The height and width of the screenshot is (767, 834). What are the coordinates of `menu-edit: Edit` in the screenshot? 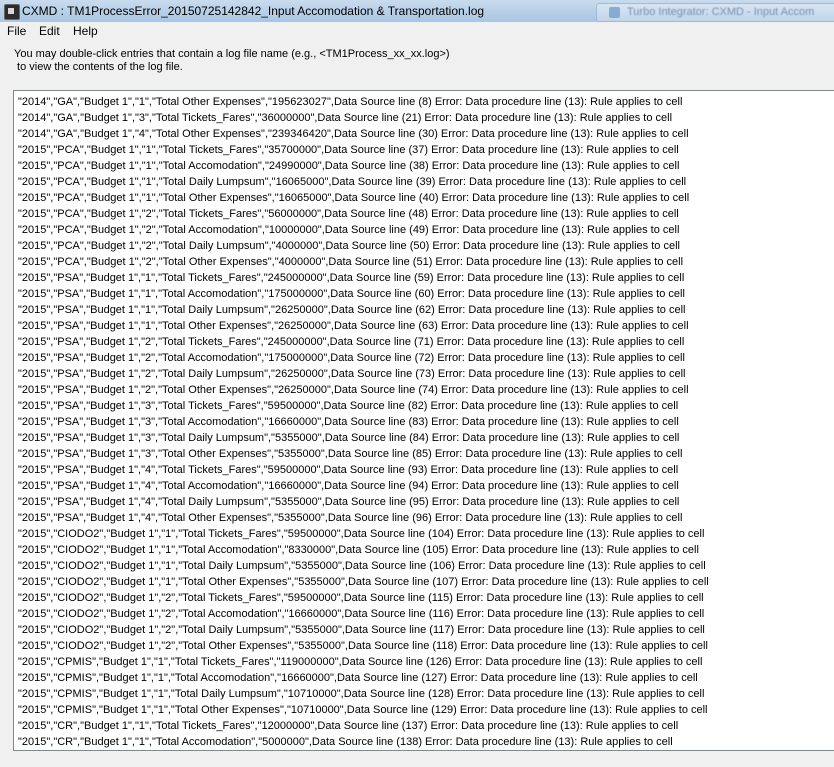 It's located at (49, 31).